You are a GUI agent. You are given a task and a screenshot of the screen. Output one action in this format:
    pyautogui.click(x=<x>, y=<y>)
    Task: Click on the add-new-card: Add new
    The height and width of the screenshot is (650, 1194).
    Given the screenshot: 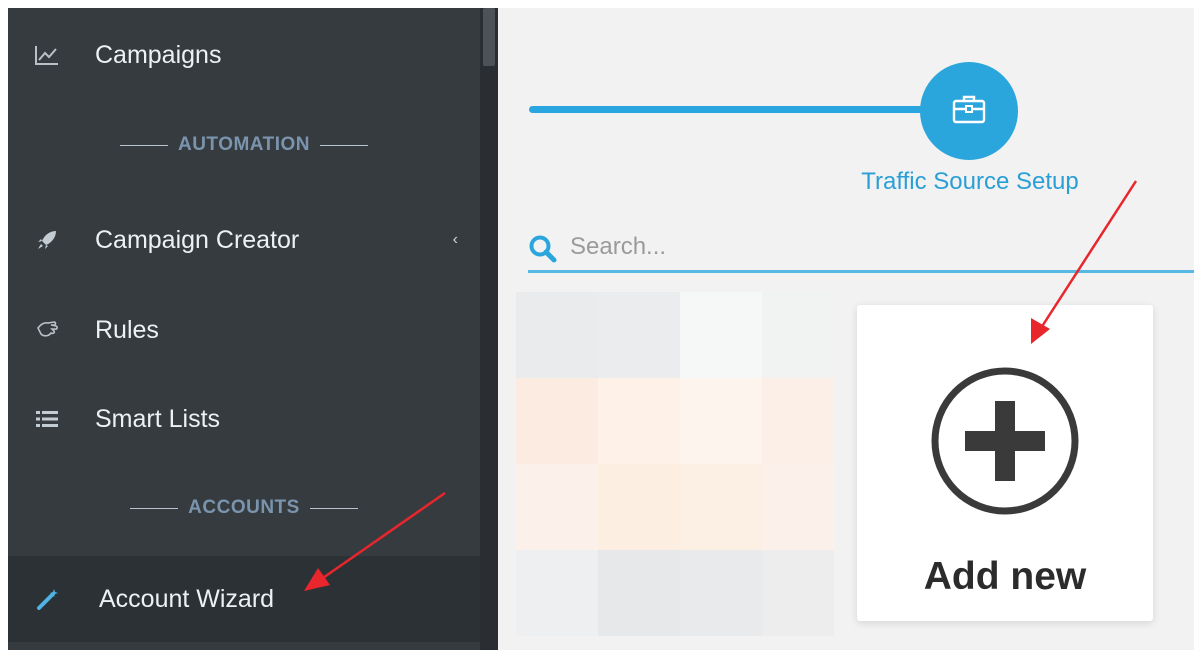 What is the action you would take?
    pyautogui.click(x=1005, y=463)
    